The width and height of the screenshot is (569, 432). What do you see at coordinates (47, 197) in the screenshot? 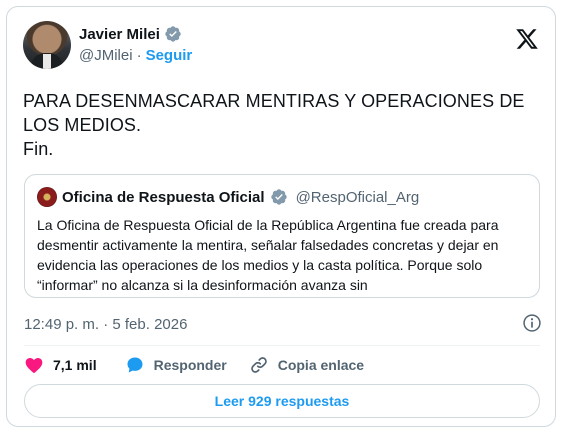
I see `quoted-avatar` at bounding box center [47, 197].